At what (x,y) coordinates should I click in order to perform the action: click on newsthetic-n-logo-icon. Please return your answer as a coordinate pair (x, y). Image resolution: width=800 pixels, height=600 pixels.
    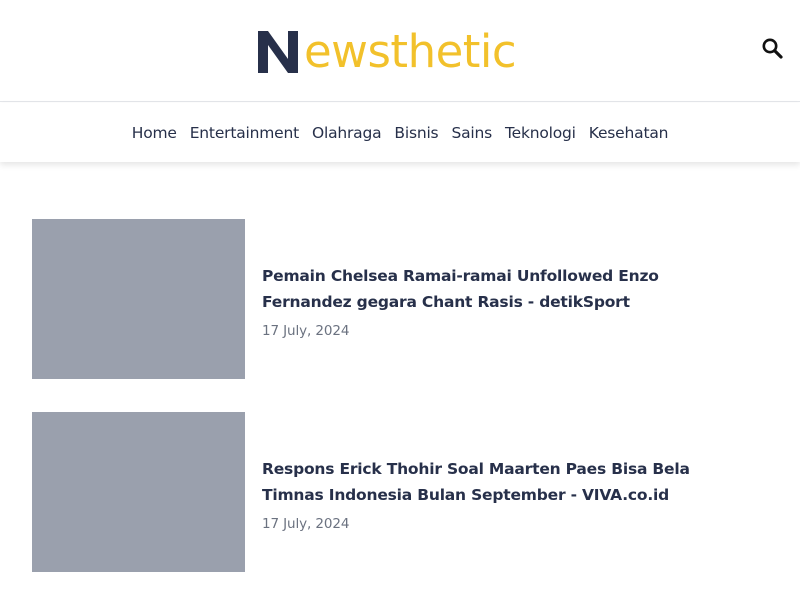
    Looking at the image, I should click on (278, 52).